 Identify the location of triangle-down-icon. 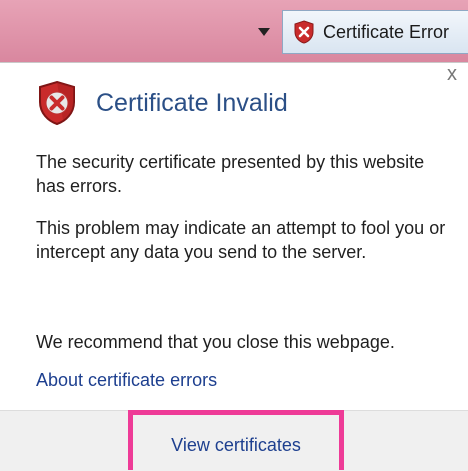
(264, 32).